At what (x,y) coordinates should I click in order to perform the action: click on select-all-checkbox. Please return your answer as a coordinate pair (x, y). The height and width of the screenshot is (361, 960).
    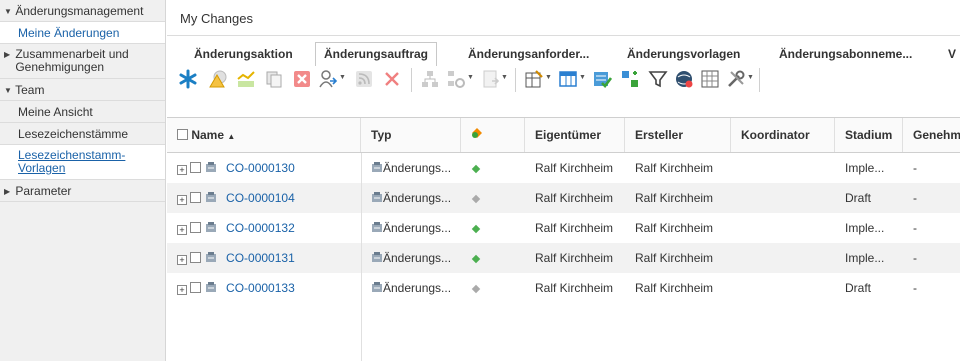
    Looking at the image, I should click on (182, 134).